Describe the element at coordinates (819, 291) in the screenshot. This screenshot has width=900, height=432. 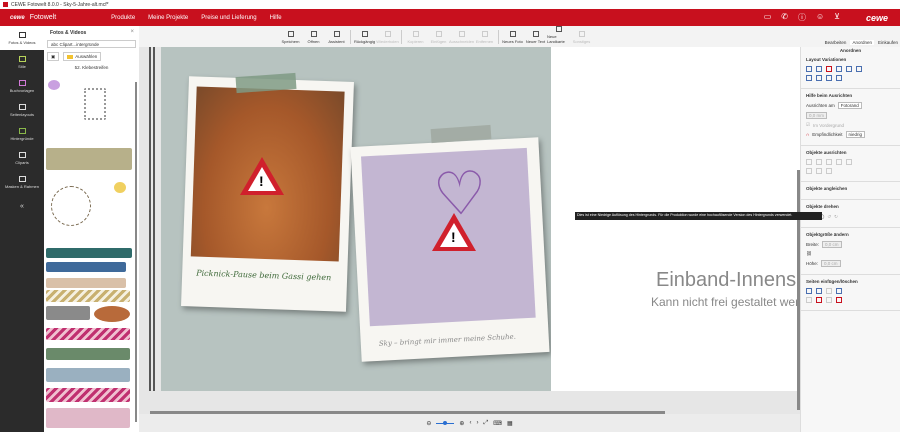
I see `insert-page-2-icon` at that location.